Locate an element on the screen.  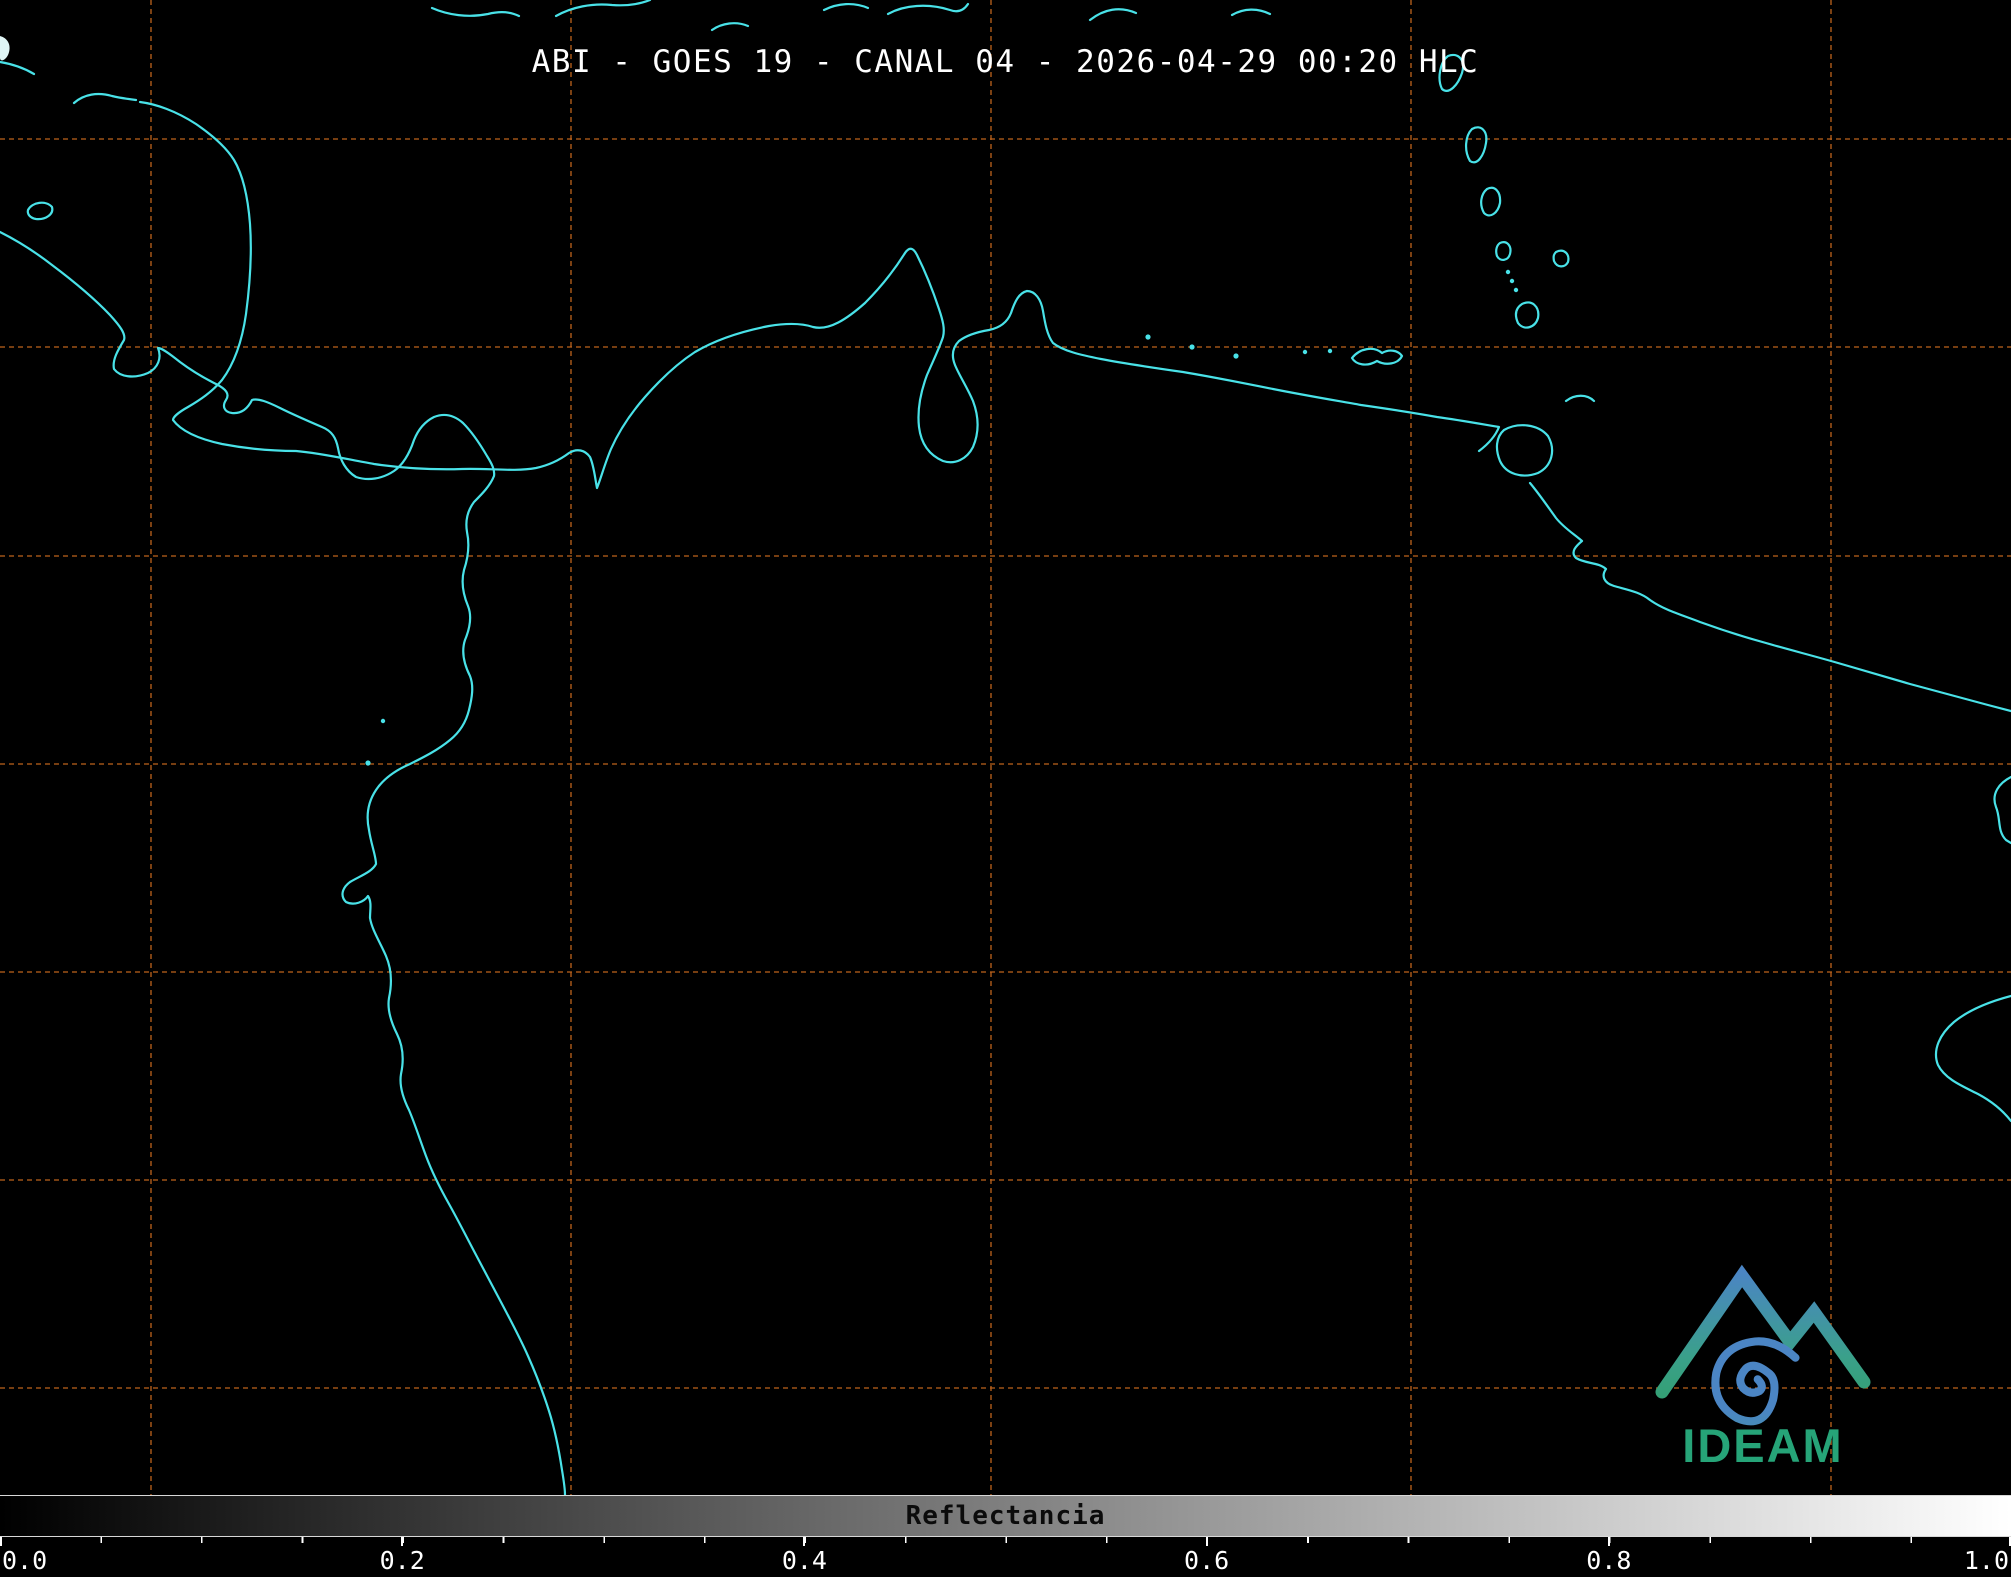
colorbar-label: Reflectancia is located at coordinates (1005, 1516).